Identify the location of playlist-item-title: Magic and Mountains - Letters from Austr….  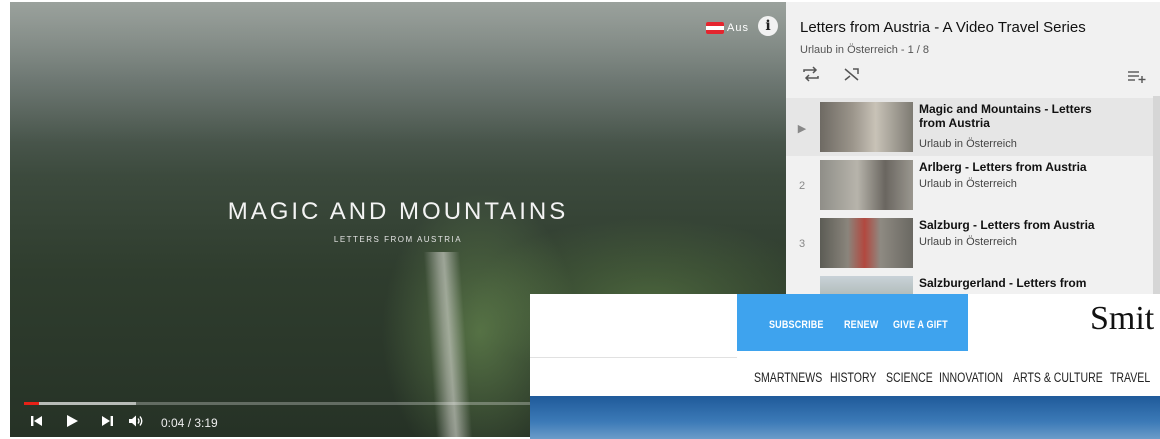
(1005, 116).